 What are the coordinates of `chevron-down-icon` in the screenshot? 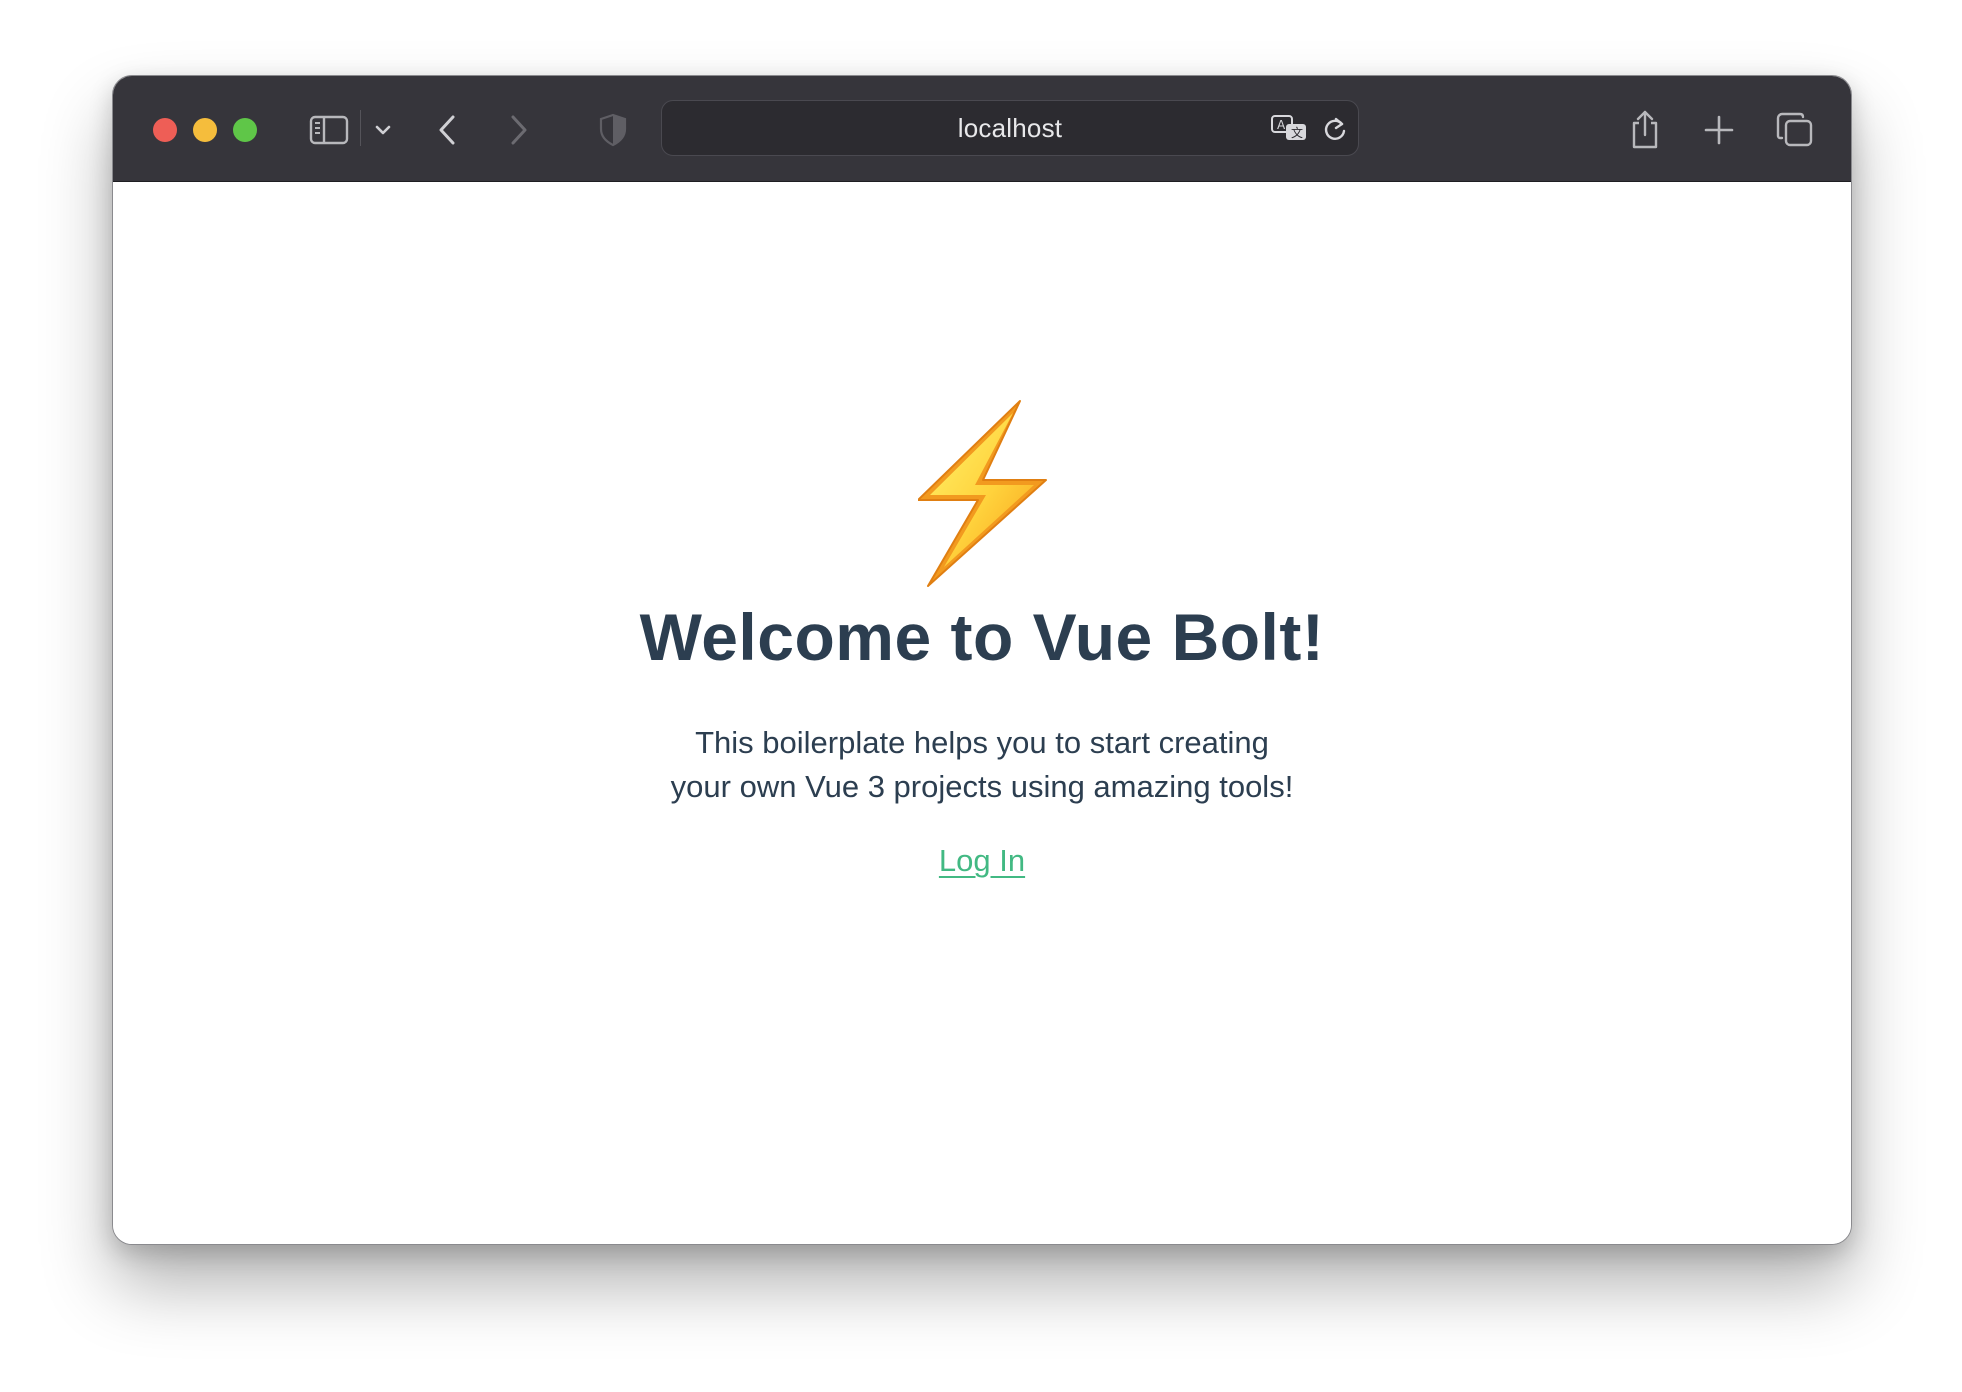 It's located at (383, 130).